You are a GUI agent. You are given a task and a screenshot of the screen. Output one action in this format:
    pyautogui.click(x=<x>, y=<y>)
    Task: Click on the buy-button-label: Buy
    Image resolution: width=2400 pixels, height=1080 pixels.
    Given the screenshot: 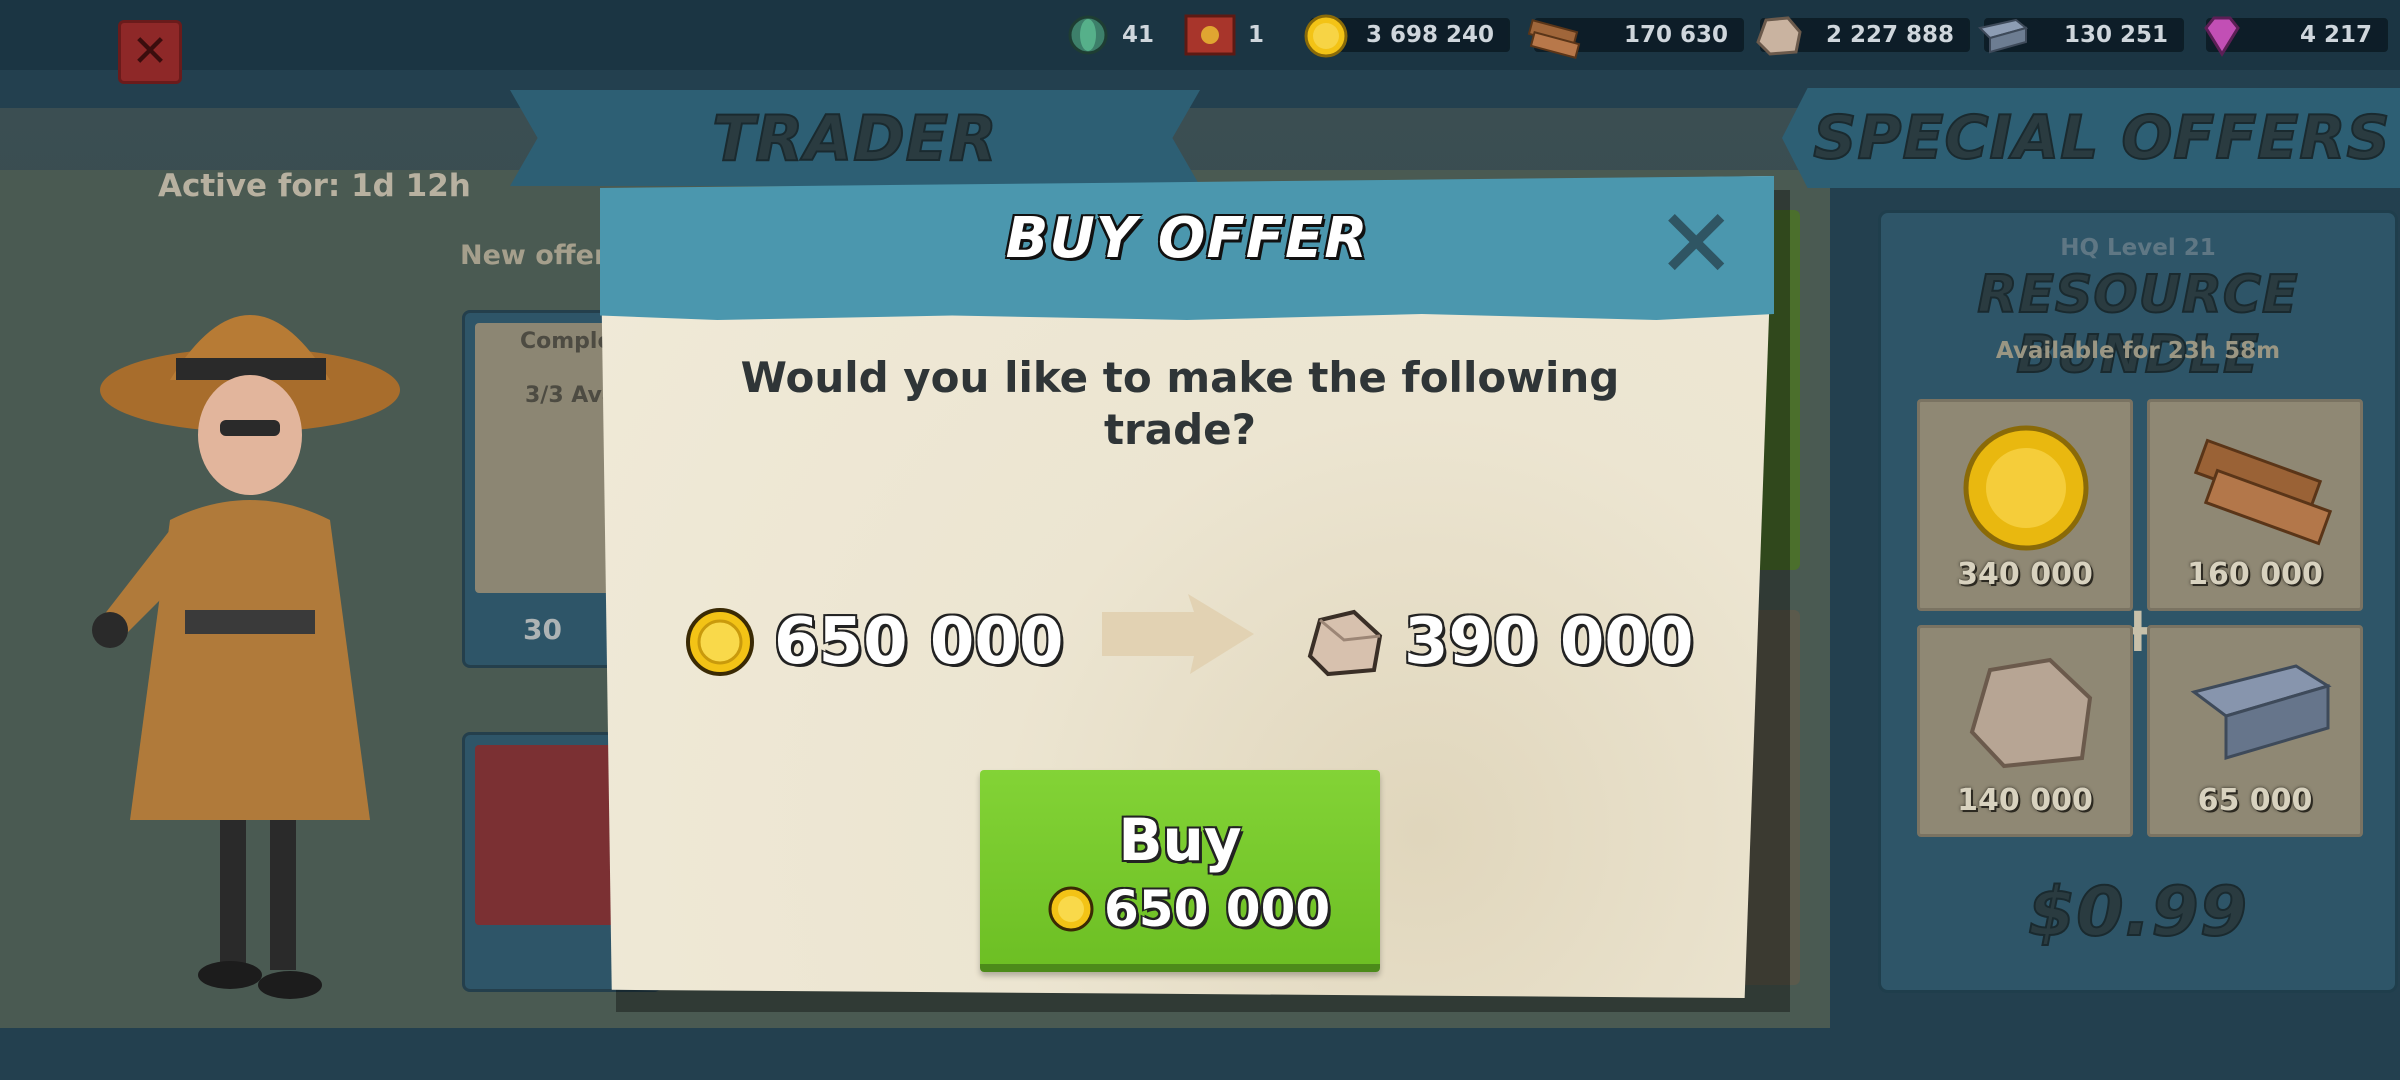 What is the action you would take?
    pyautogui.click(x=1180, y=840)
    